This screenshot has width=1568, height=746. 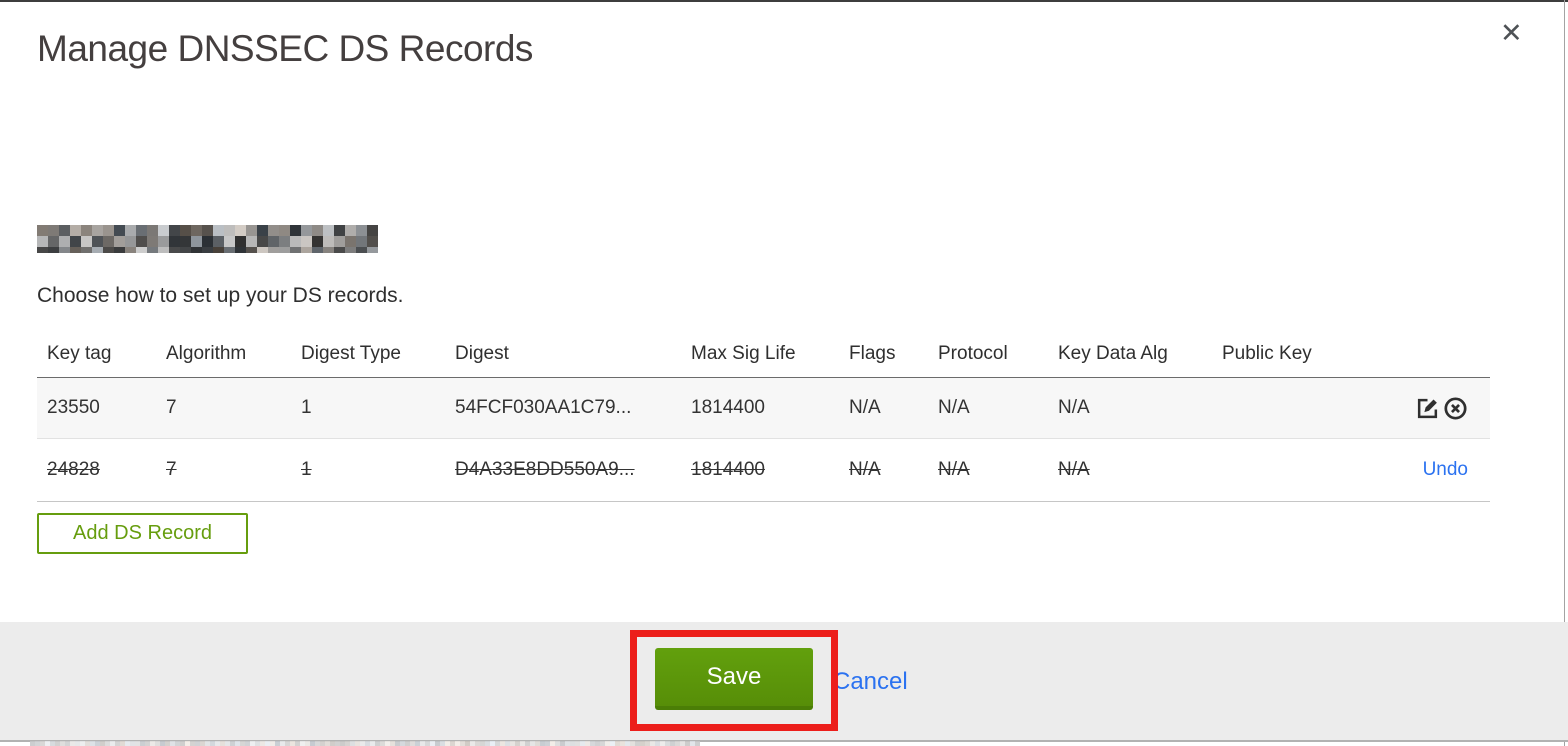 What do you see at coordinates (870, 682) in the screenshot?
I see `cancel-link: Cancel` at bounding box center [870, 682].